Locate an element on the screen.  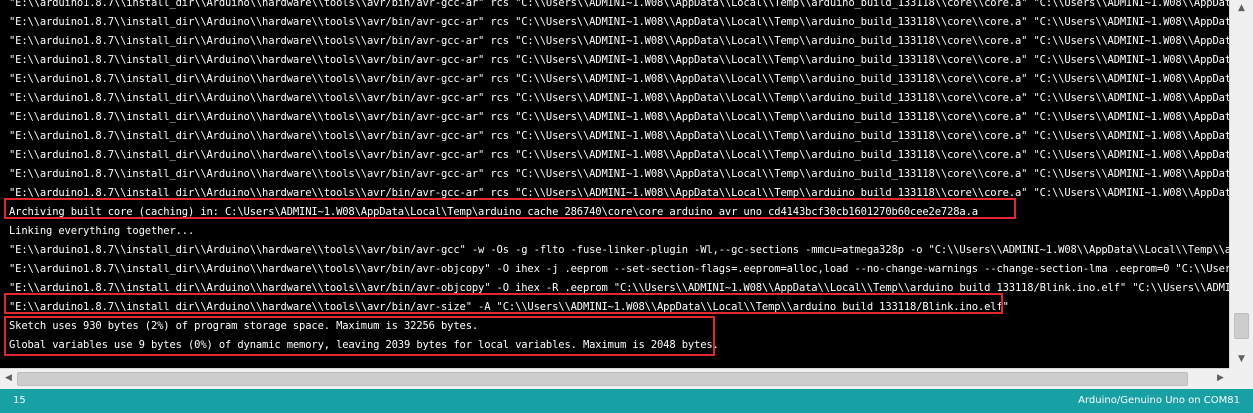
scrollbar-corner is located at coordinates (1241, 378).